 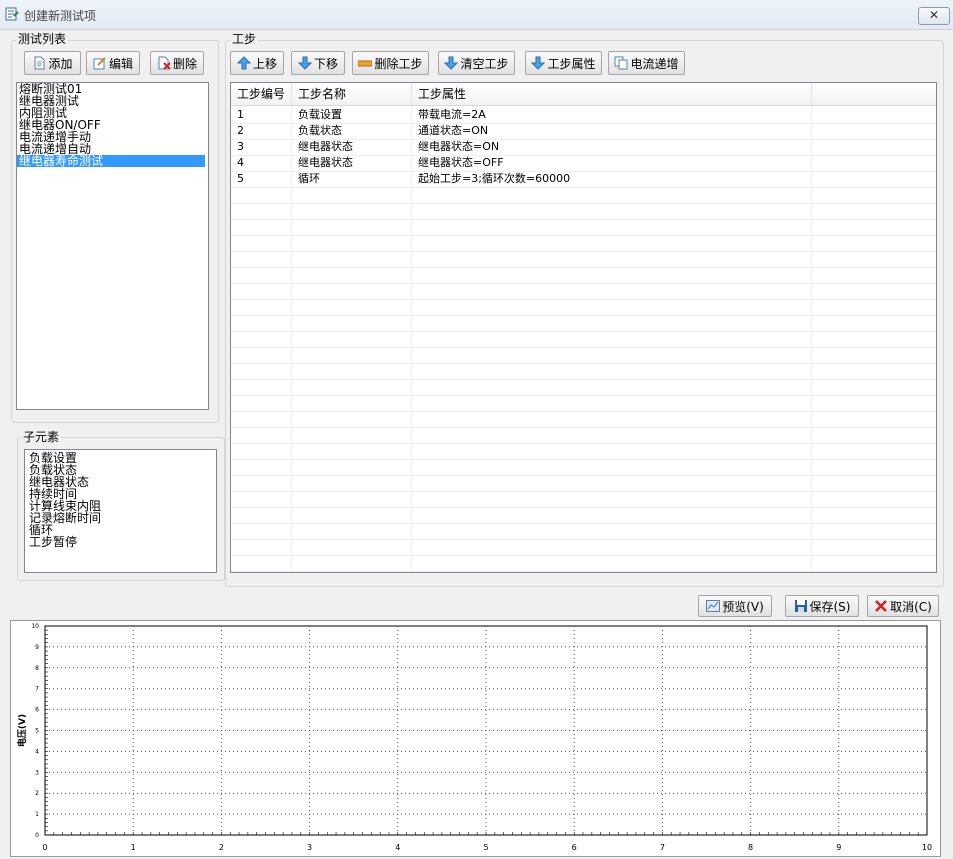 I want to click on table-row: 1 负载设置 带载电流=2A, so click(x=583, y=115).